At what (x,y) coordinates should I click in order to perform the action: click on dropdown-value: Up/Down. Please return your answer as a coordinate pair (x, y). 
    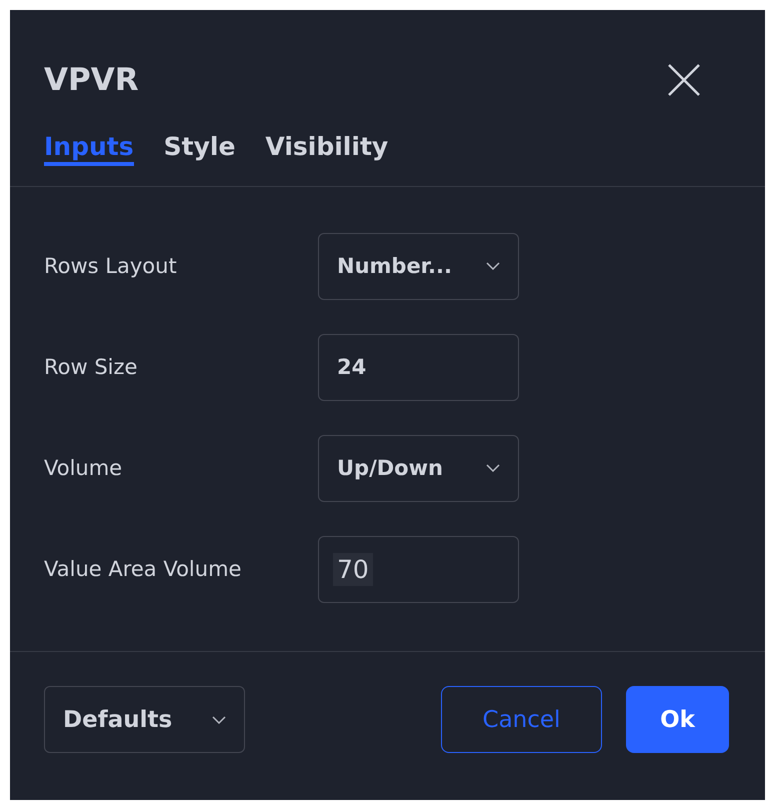
    Looking at the image, I should click on (390, 468).